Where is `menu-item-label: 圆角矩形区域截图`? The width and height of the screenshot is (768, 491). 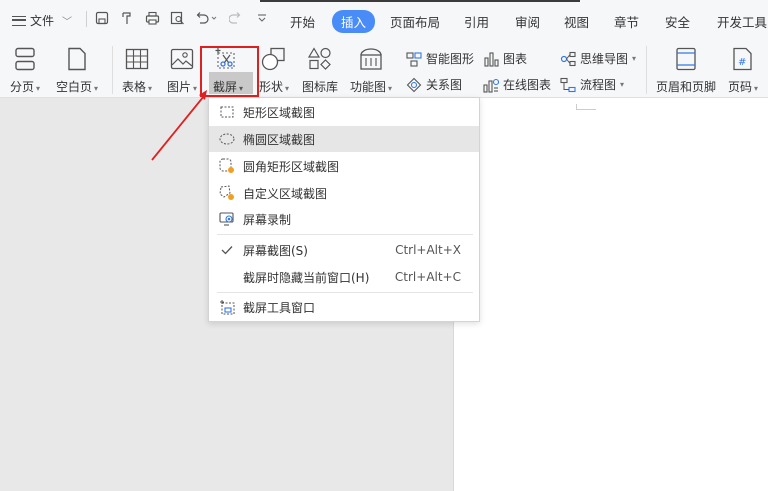
menu-item-label: 圆角矩形区域截图 is located at coordinates (291, 166).